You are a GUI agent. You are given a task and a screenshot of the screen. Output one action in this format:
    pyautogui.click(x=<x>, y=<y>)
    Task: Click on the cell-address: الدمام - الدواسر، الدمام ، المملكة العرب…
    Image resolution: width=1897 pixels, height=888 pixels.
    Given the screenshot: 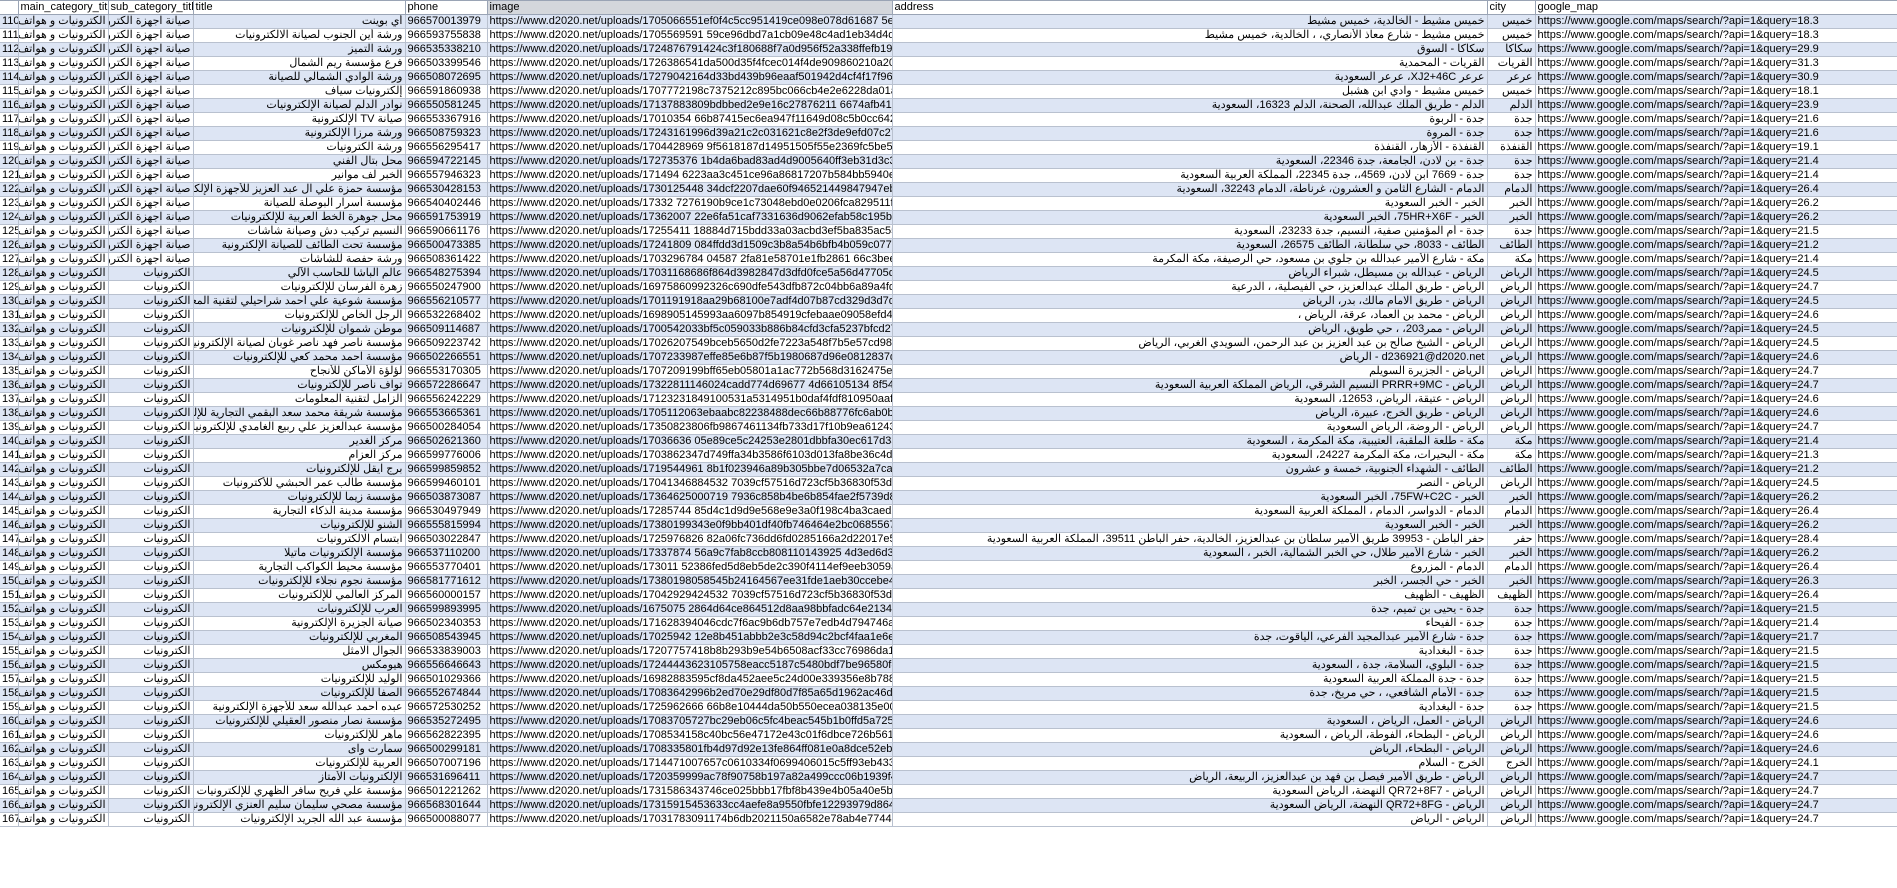 What is the action you would take?
    pyautogui.click(x=1189, y=511)
    